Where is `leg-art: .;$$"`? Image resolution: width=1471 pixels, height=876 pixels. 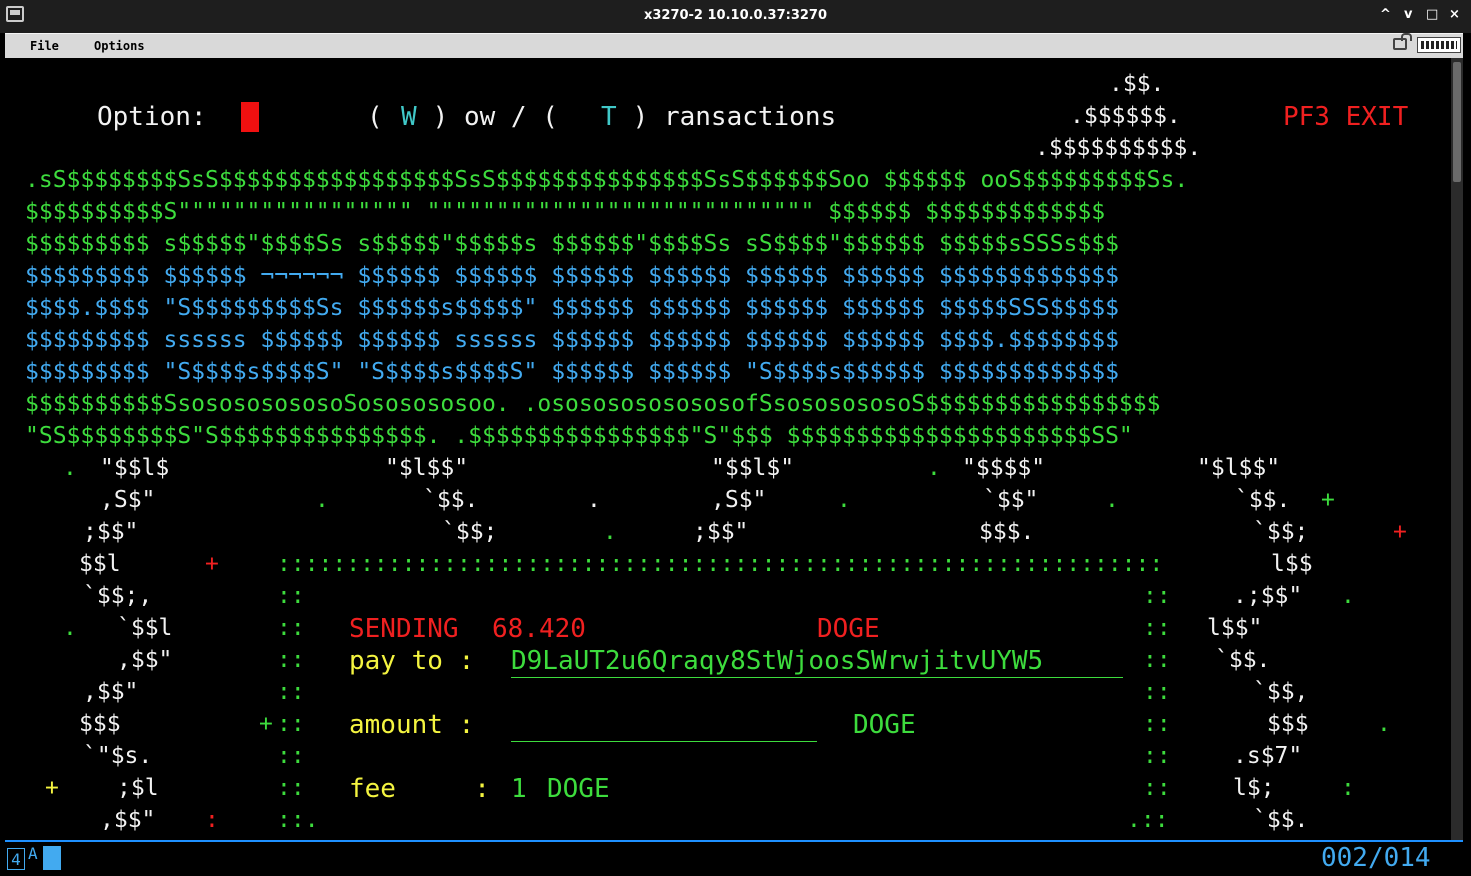
leg-art: .;$$" is located at coordinates (1268, 596).